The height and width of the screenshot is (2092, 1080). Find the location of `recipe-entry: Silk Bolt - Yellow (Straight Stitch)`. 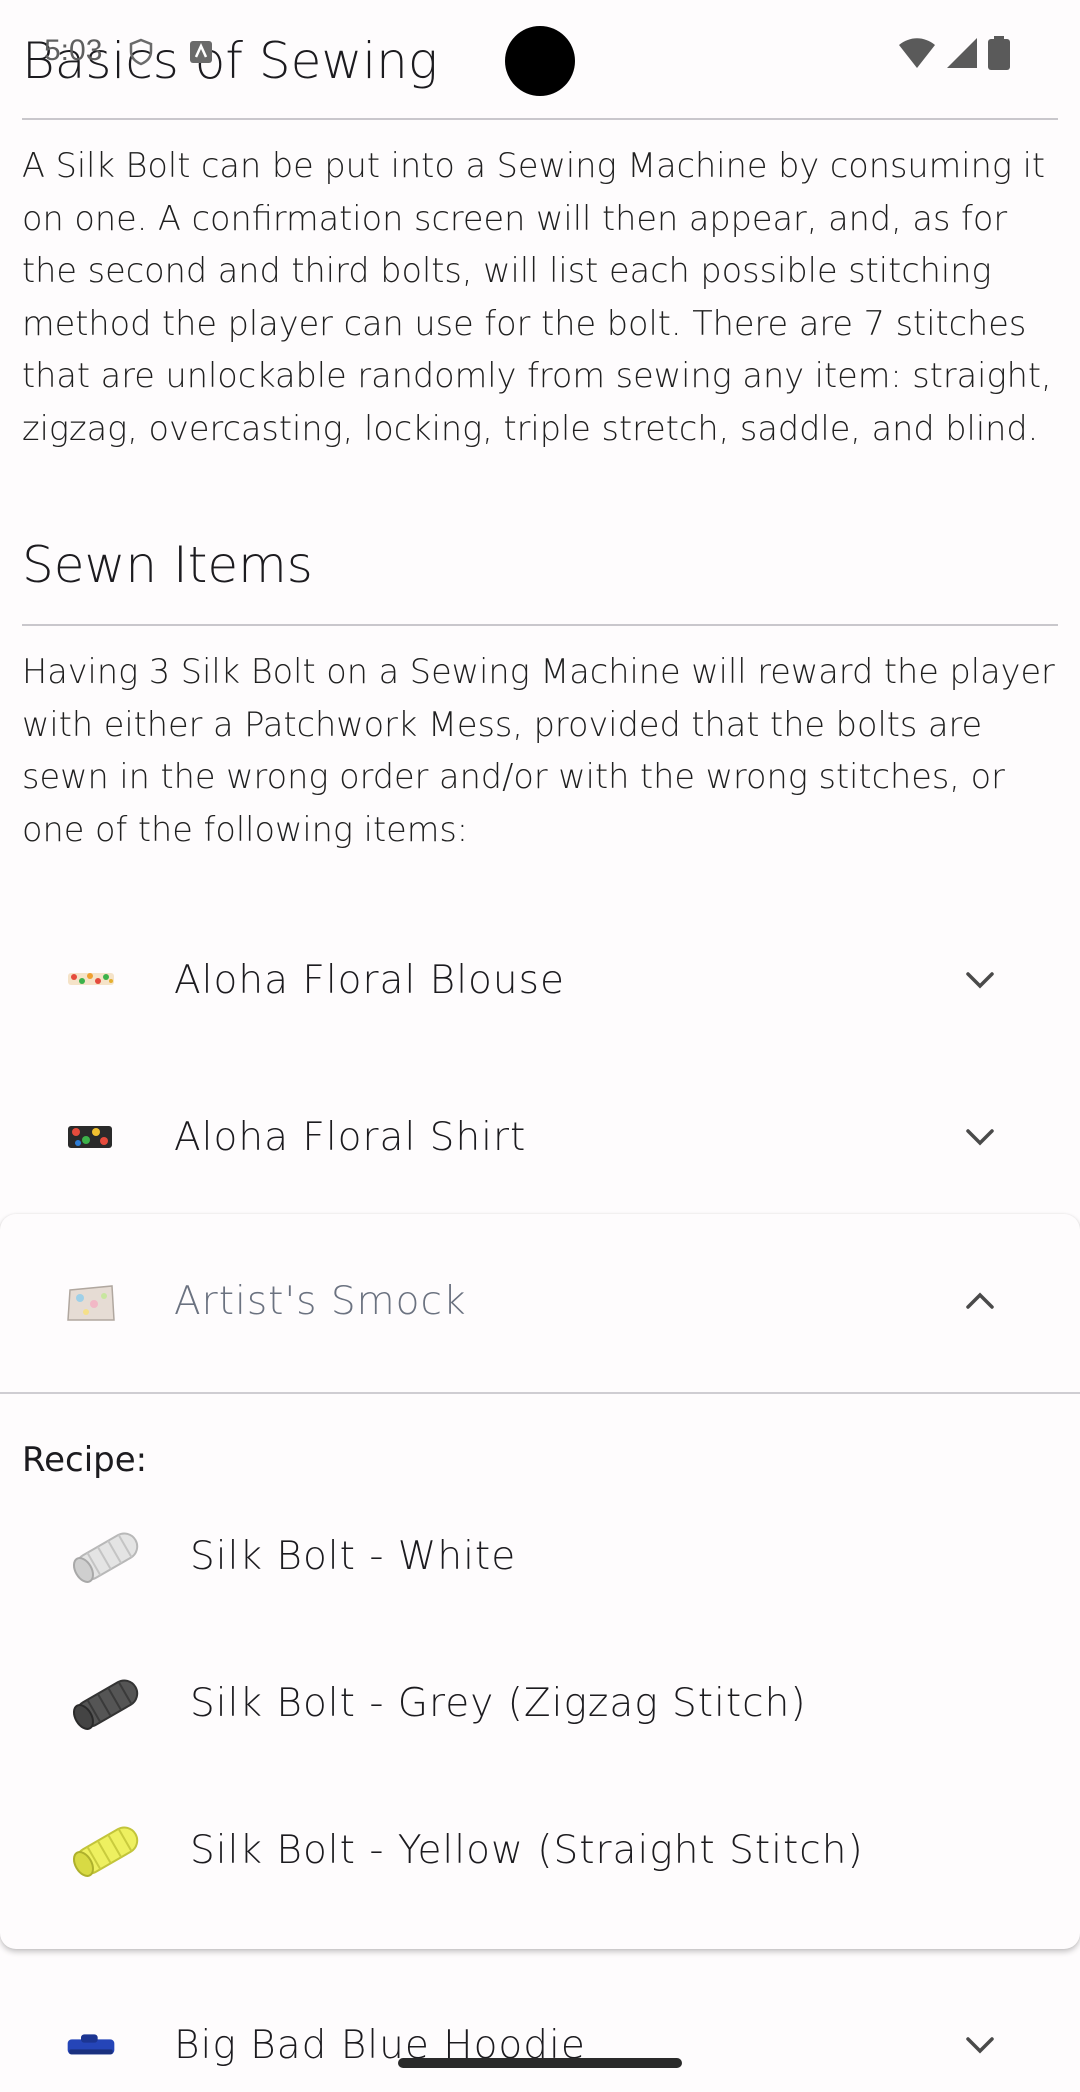

recipe-entry: Silk Bolt - Yellow (Straight Stitch) is located at coordinates (540, 1854).